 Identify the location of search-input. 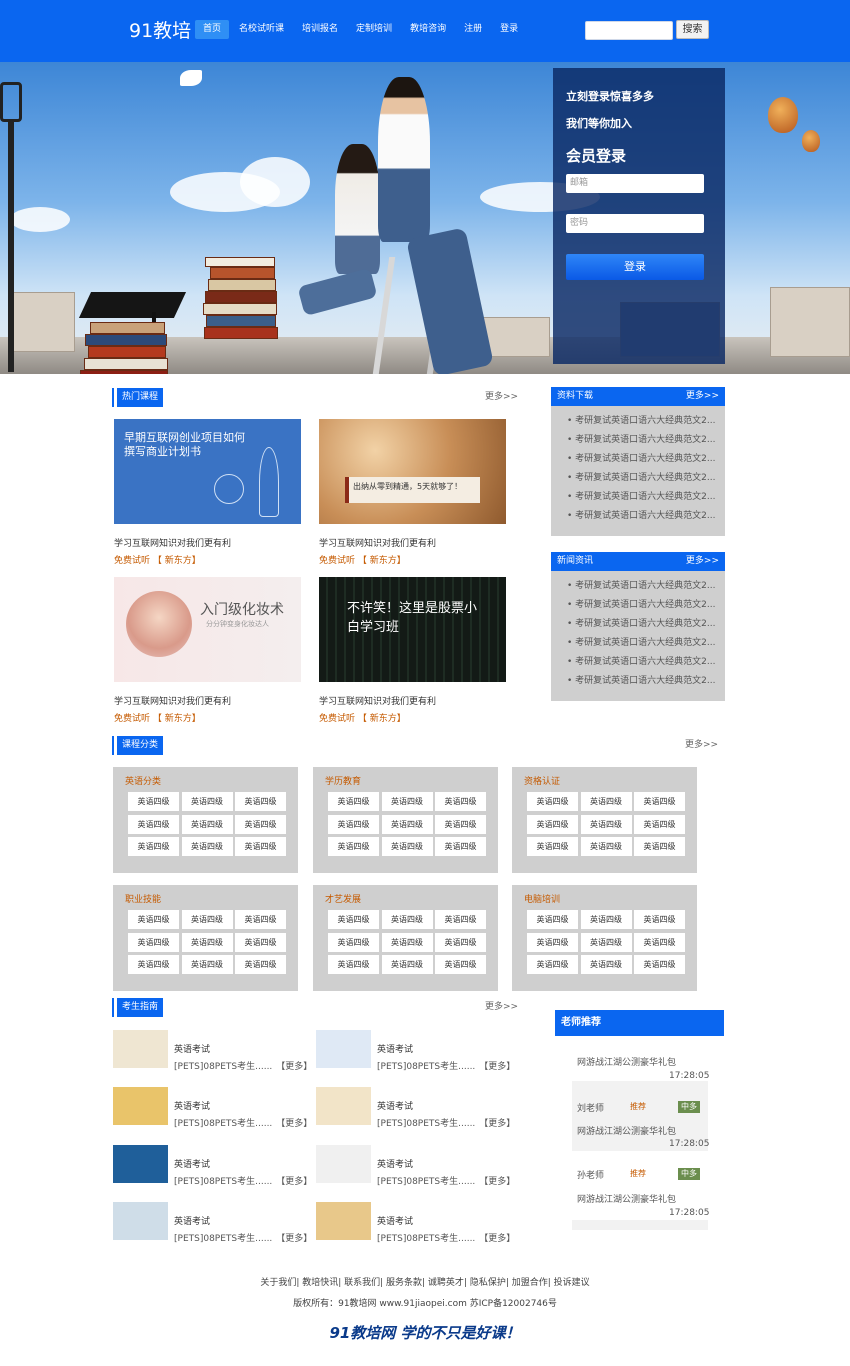
(629, 30).